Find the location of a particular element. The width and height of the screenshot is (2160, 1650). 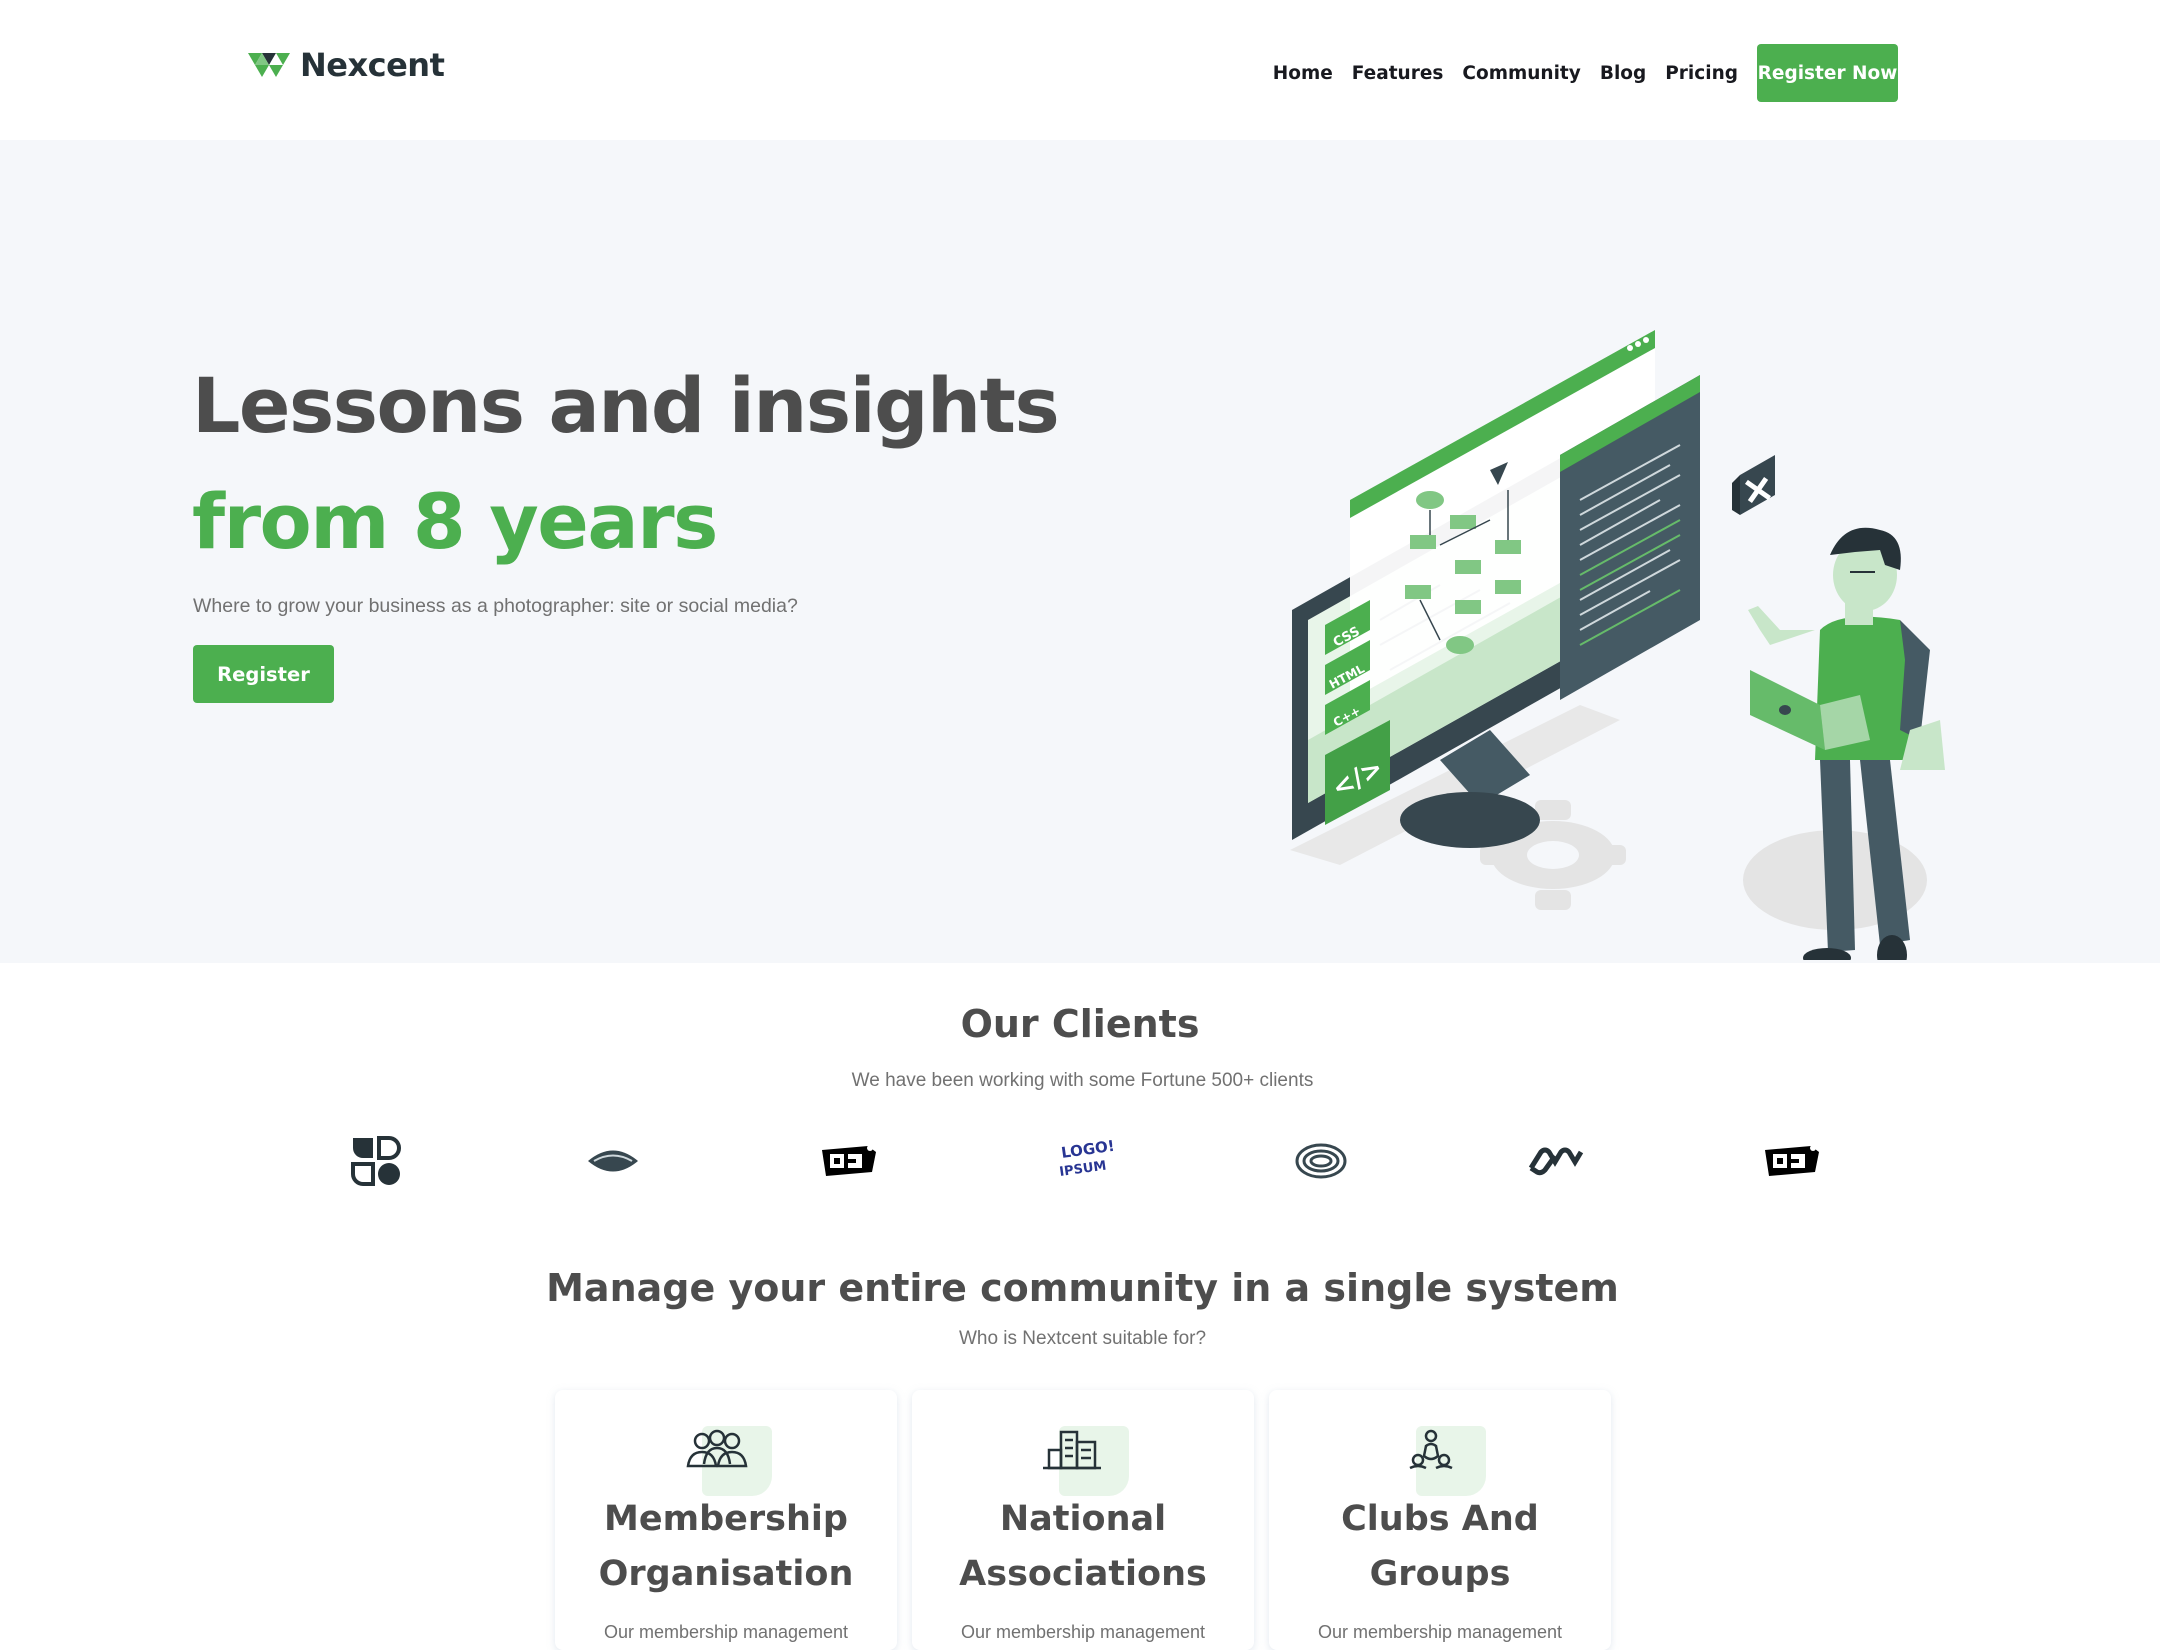

hand-group-icon is located at coordinates (1441, 1461).